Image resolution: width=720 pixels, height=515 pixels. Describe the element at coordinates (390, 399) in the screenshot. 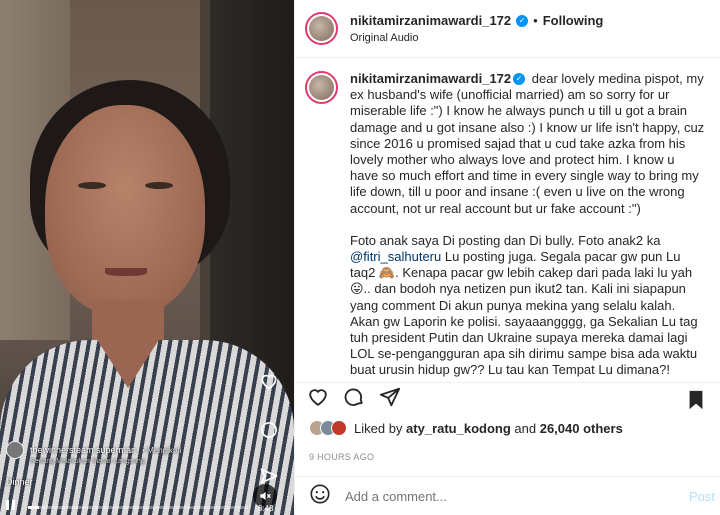

I see `share-icon` at that location.